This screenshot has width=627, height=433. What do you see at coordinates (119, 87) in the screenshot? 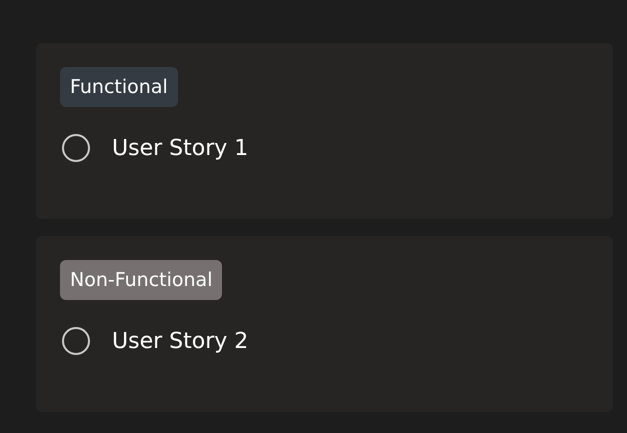
I see `category-tag: Functional` at bounding box center [119, 87].